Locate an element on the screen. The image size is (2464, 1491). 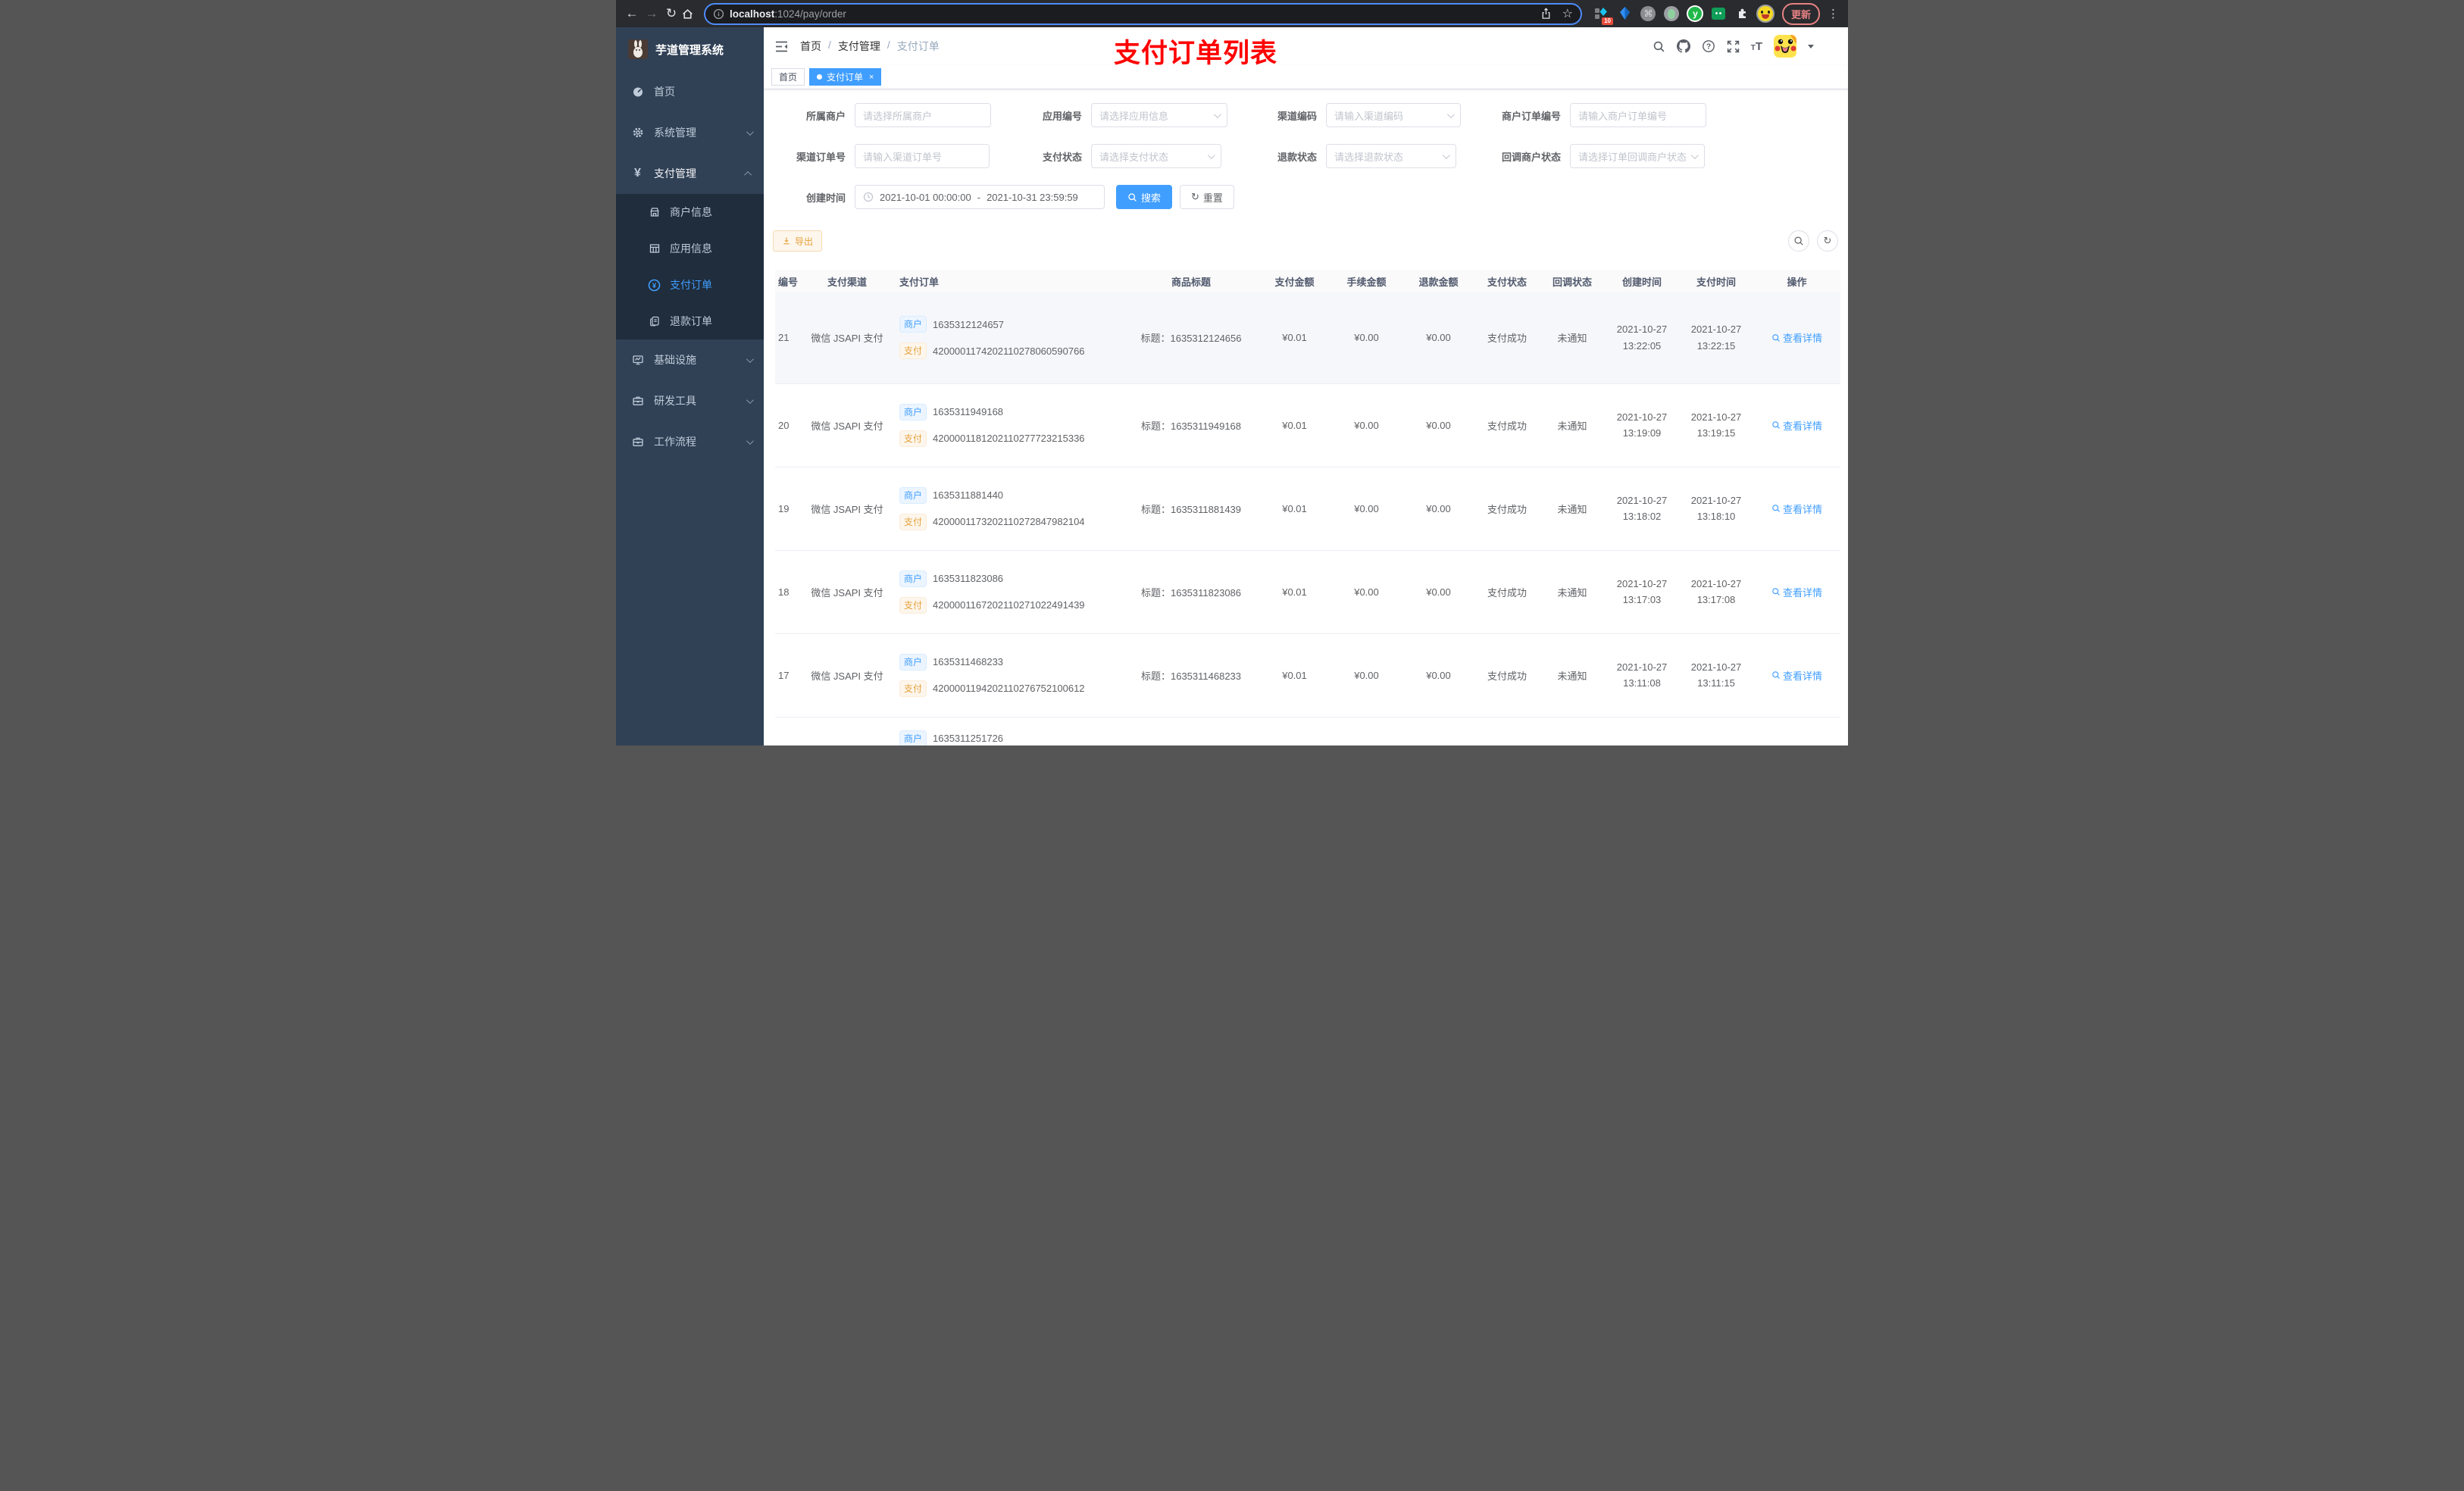
github-icon is located at coordinates (1683, 46).